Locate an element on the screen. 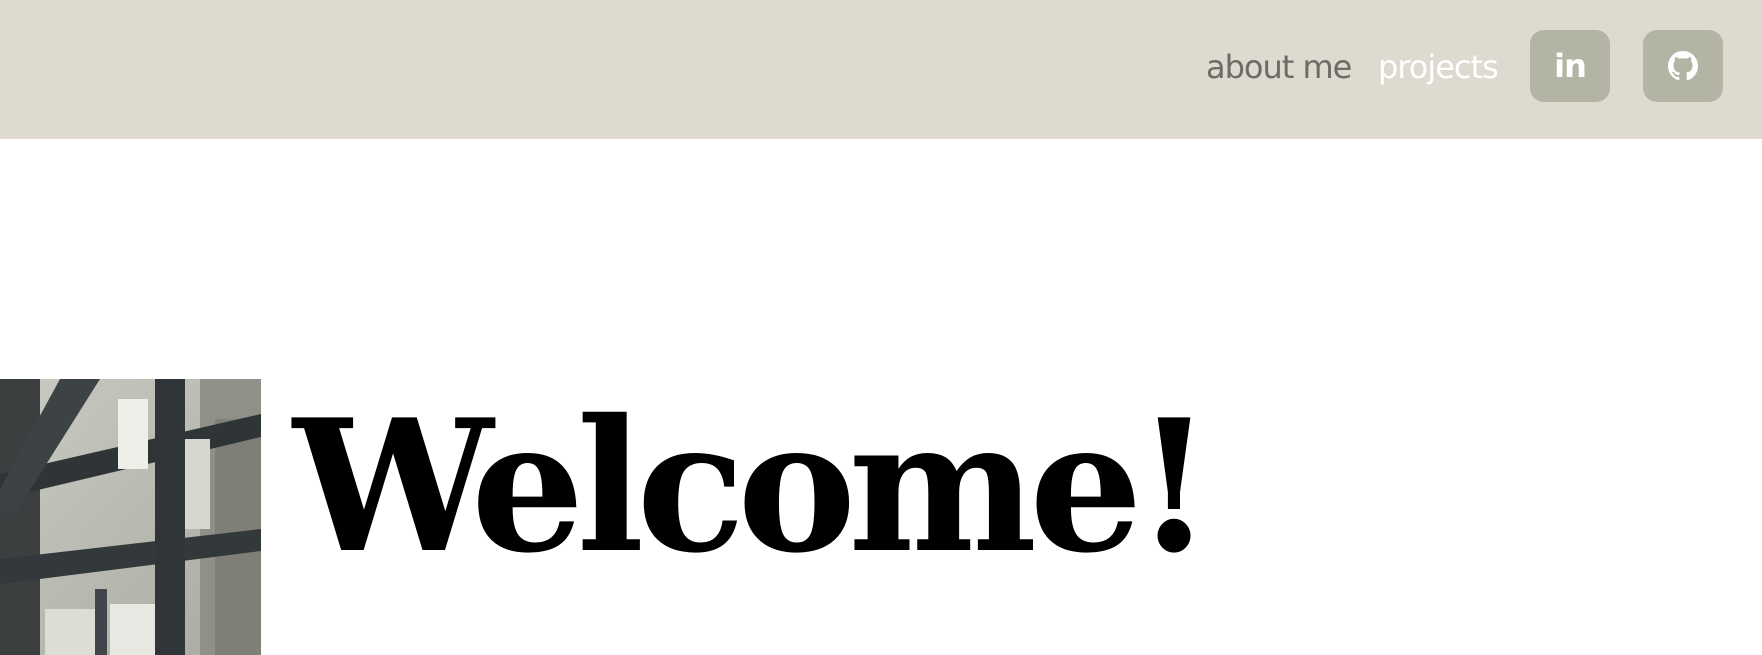  profile-photo is located at coordinates (130, 517).